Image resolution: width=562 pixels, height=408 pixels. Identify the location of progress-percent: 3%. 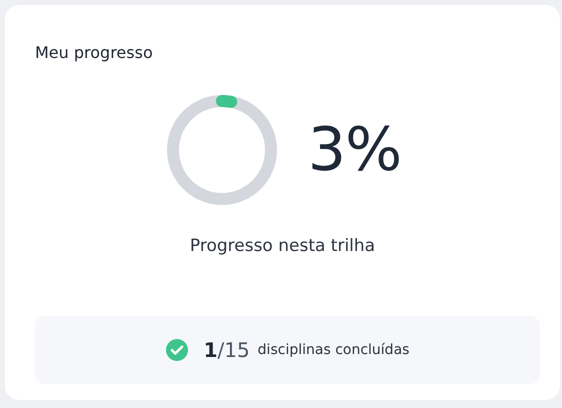
(355, 150).